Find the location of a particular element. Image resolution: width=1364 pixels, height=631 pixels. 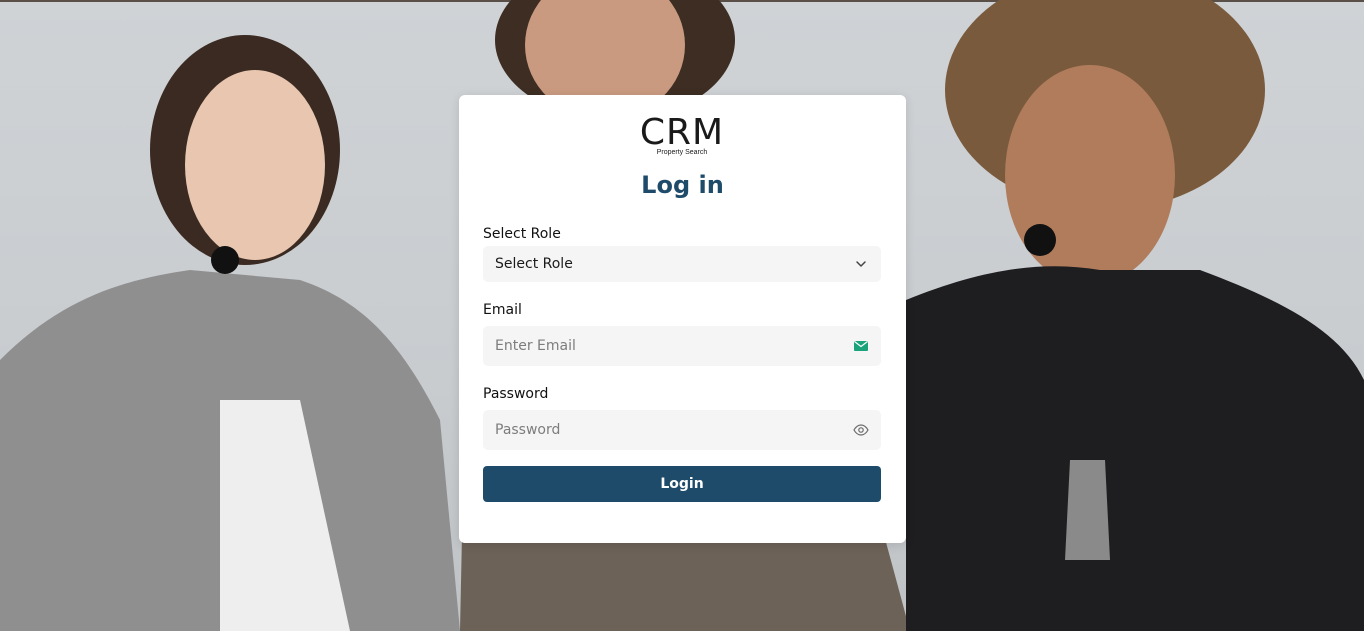

login-button: Login is located at coordinates (682, 484).